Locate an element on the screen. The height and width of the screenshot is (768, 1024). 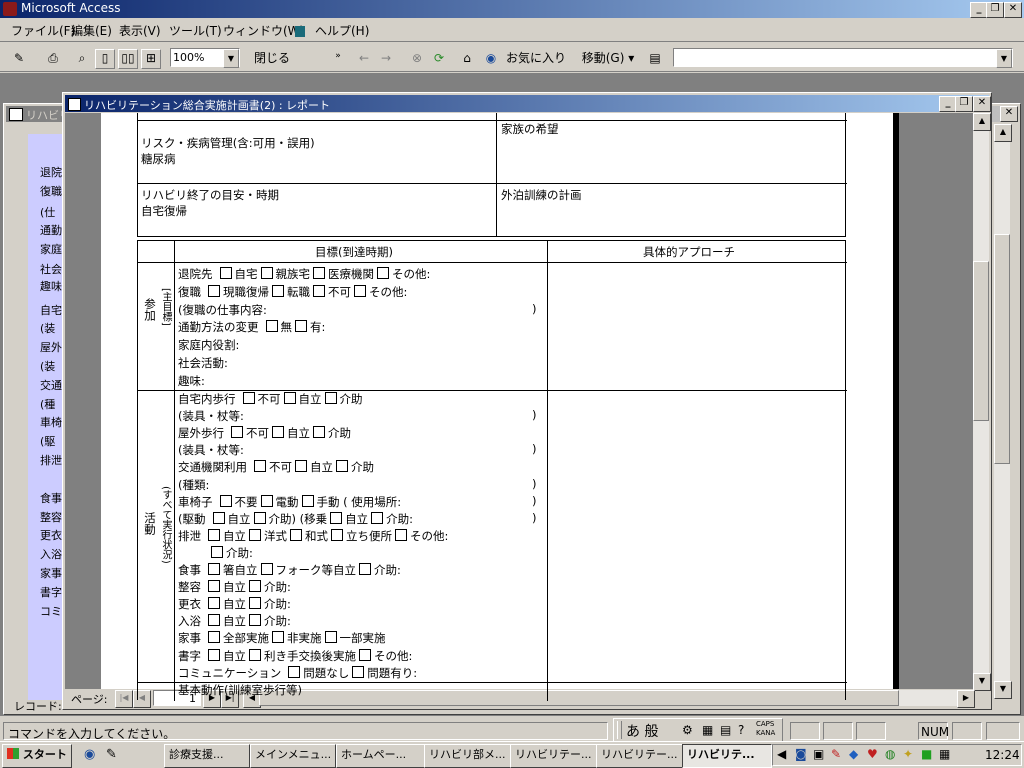
stop-icon: ⊗ is located at coordinates (417, 58).